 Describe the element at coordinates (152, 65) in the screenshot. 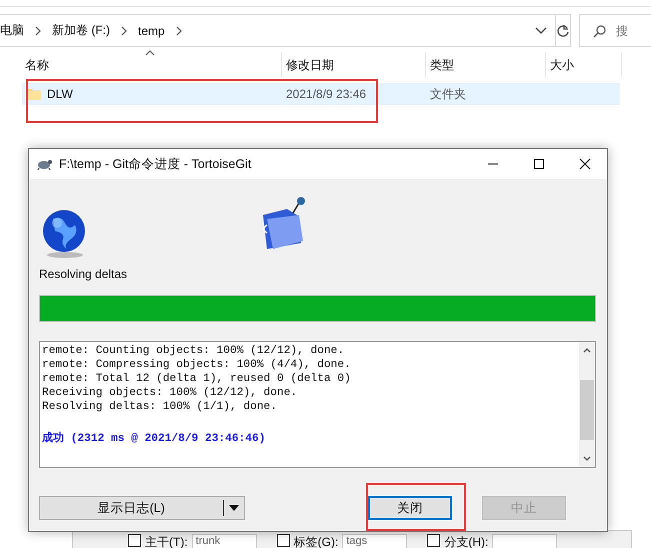

I see `column-header: 名称` at that location.